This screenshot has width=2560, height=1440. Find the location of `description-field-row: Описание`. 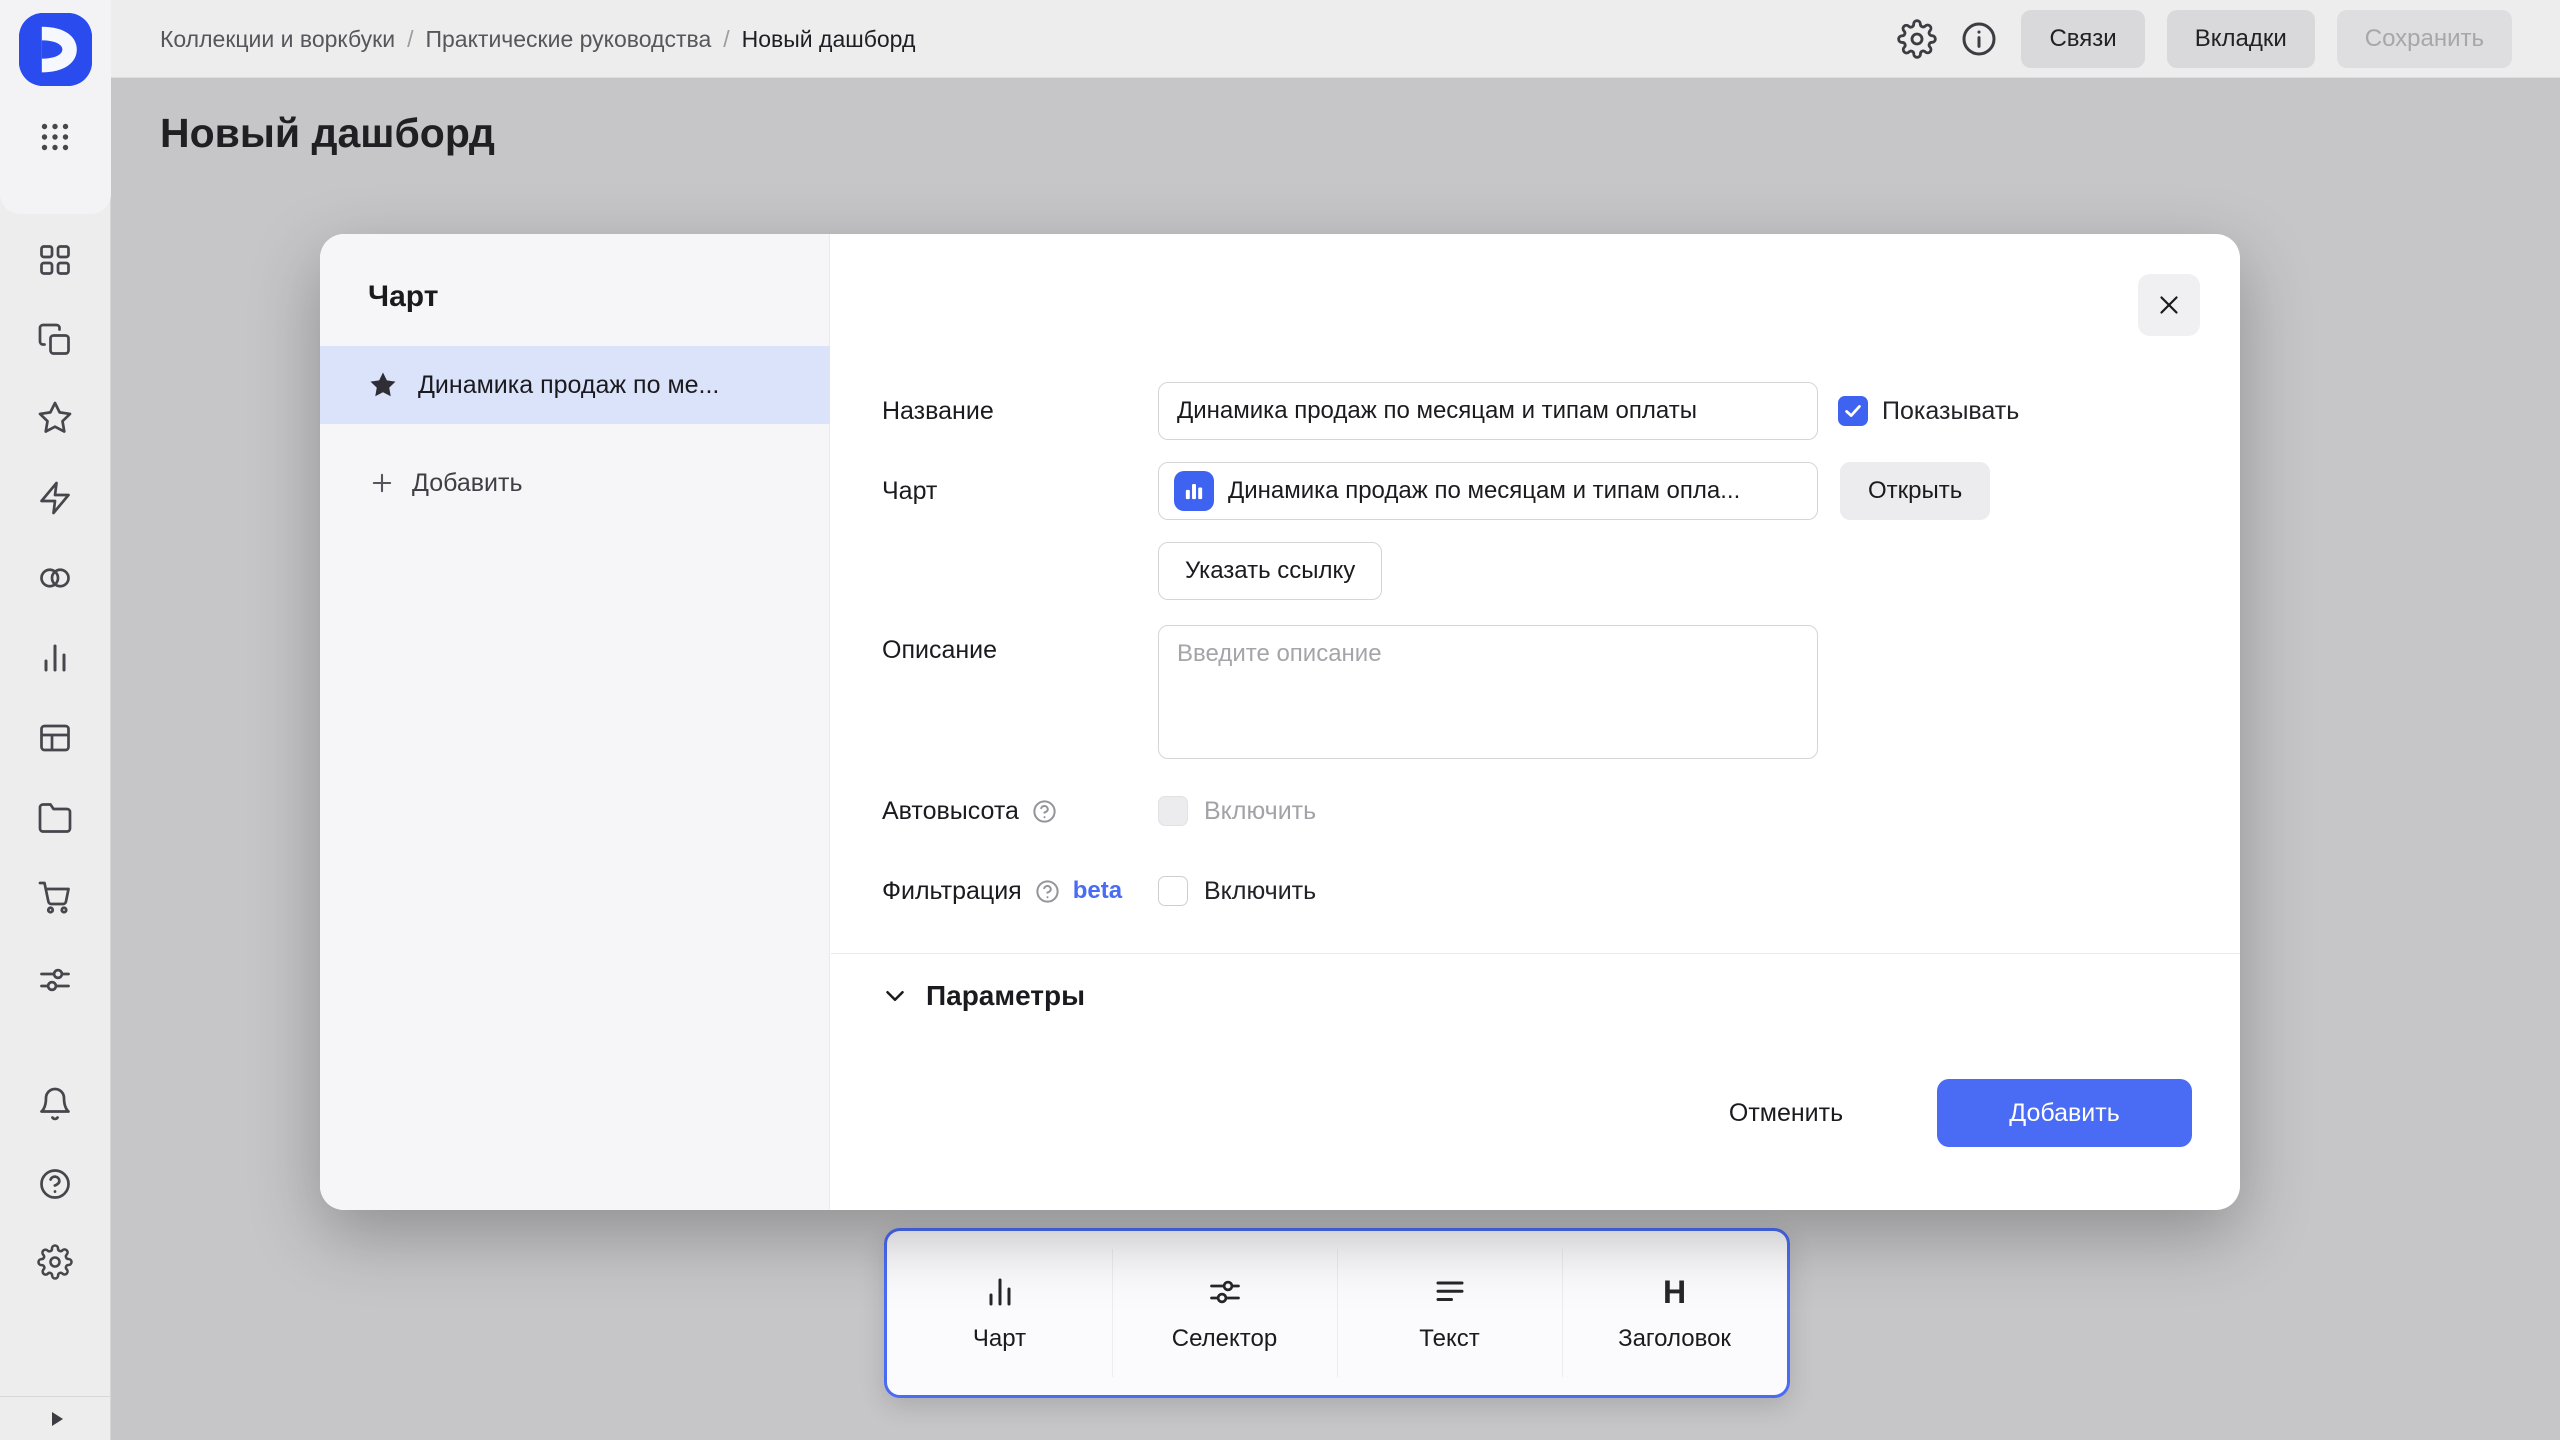

description-field-row: Описание is located at coordinates (939, 650).